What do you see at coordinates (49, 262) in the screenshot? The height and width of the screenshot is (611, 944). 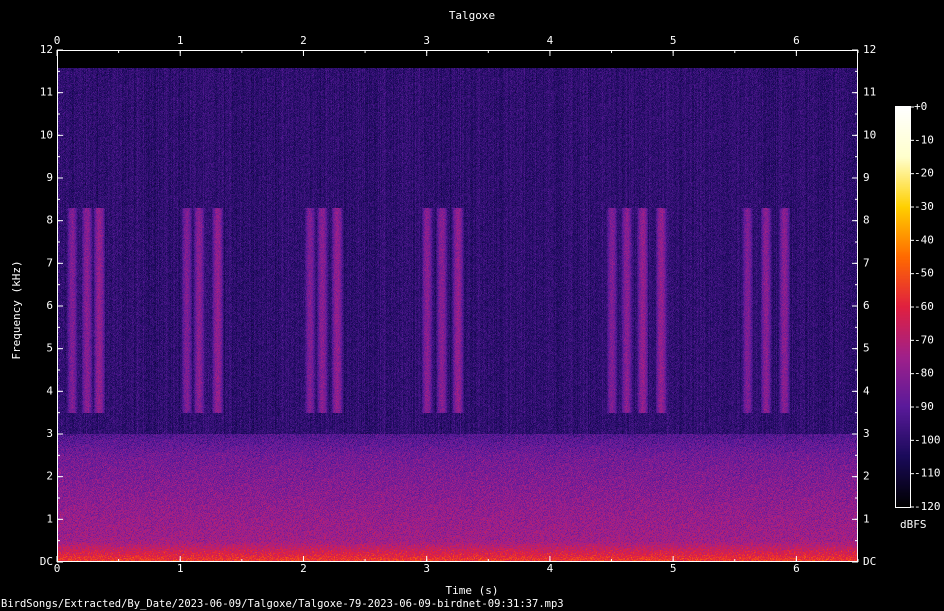 I see `y-tick-label-left: 7` at bounding box center [49, 262].